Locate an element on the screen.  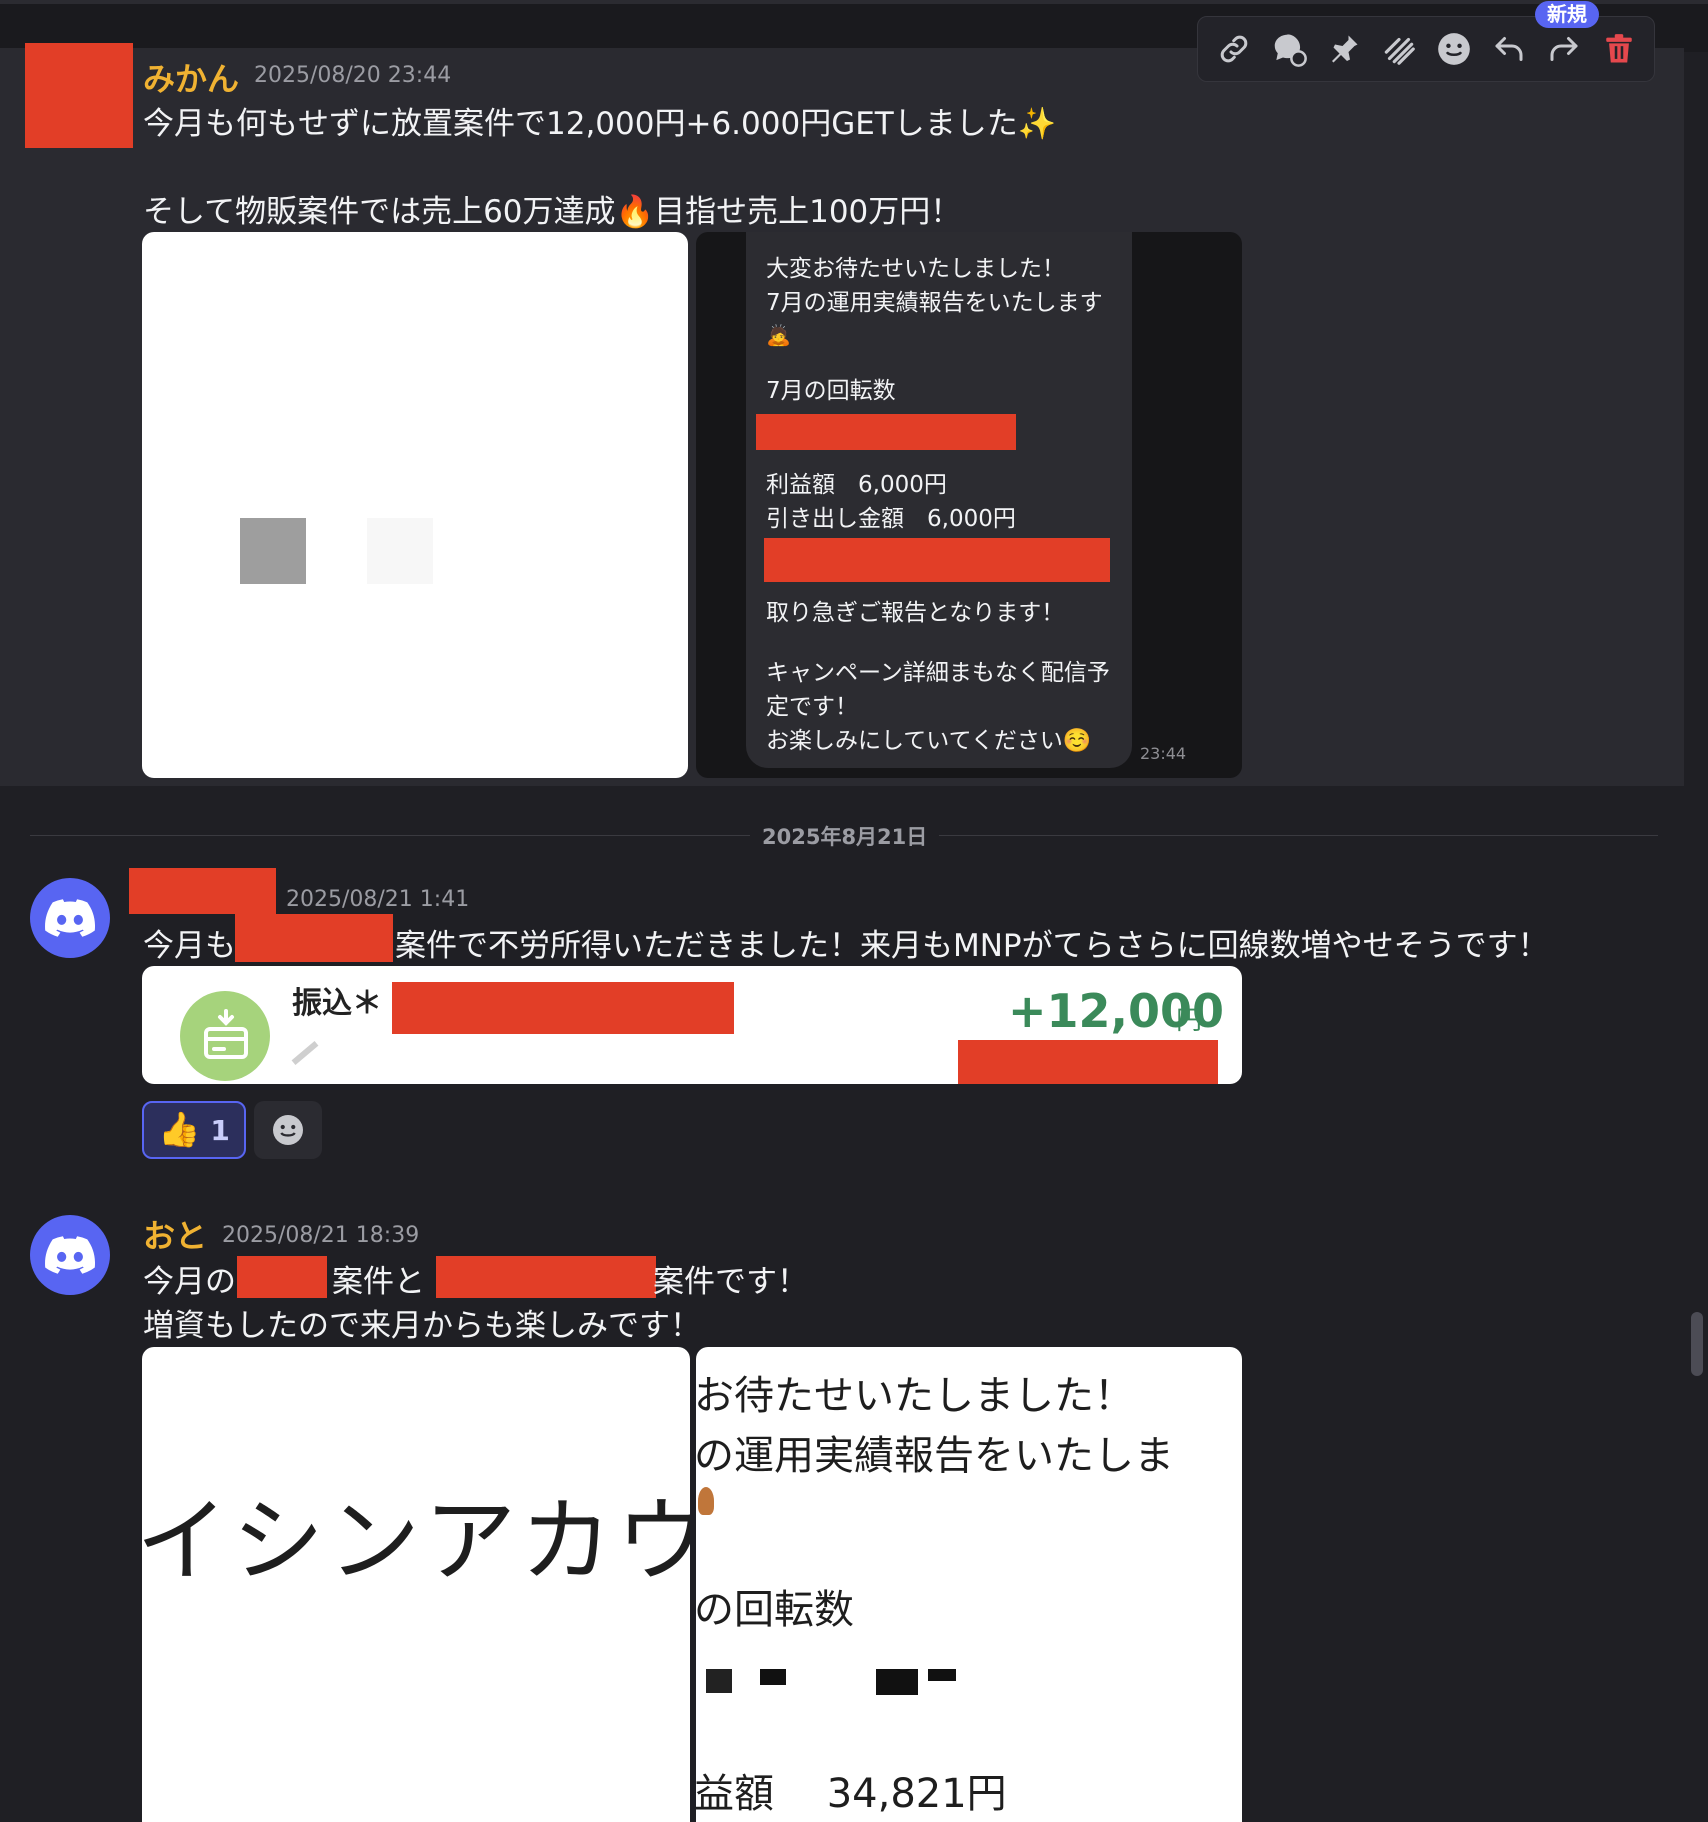
chat-text: 利益額 6,000円 is located at coordinates (856, 485).